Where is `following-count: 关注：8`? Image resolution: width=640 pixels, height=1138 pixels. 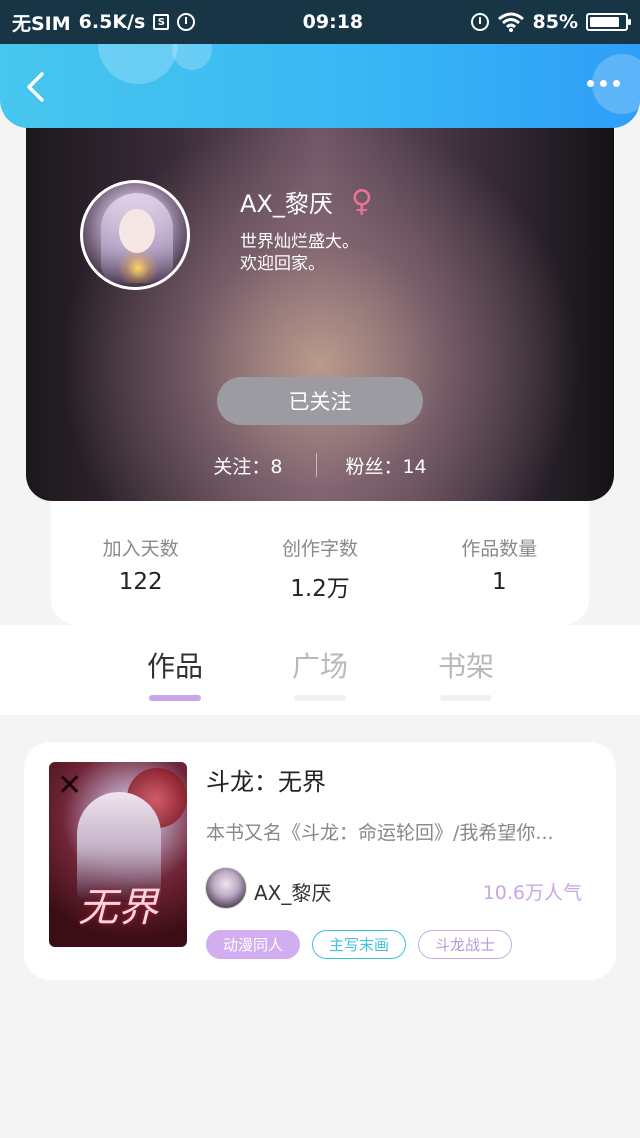 following-count: 关注：8 is located at coordinates (247, 465).